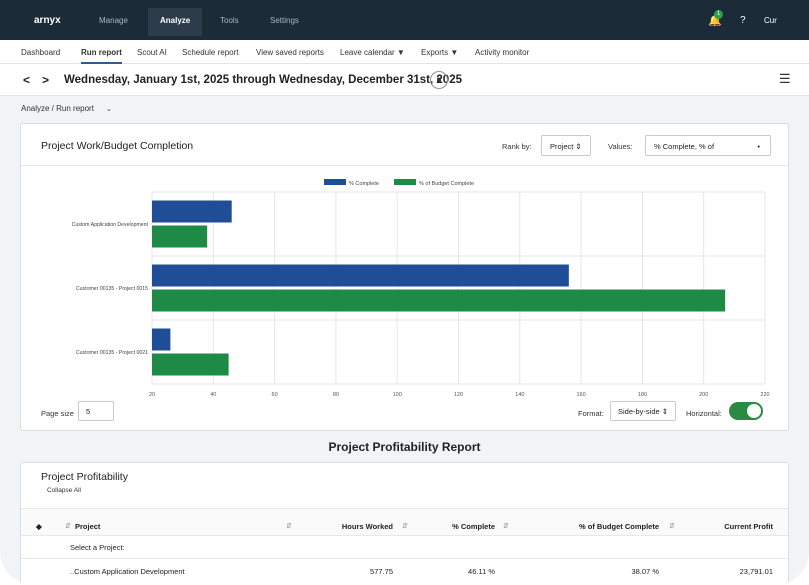 Image resolution: width=809 pixels, height=585 pixels. What do you see at coordinates (704, 413) in the screenshot?
I see `horizontal-label: Horizontal:` at bounding box center [704, 413].